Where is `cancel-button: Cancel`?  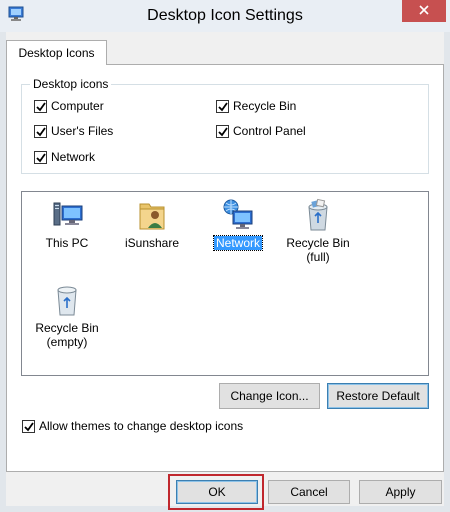
cancel-button: Cancel is located at coordinates (309, 492).